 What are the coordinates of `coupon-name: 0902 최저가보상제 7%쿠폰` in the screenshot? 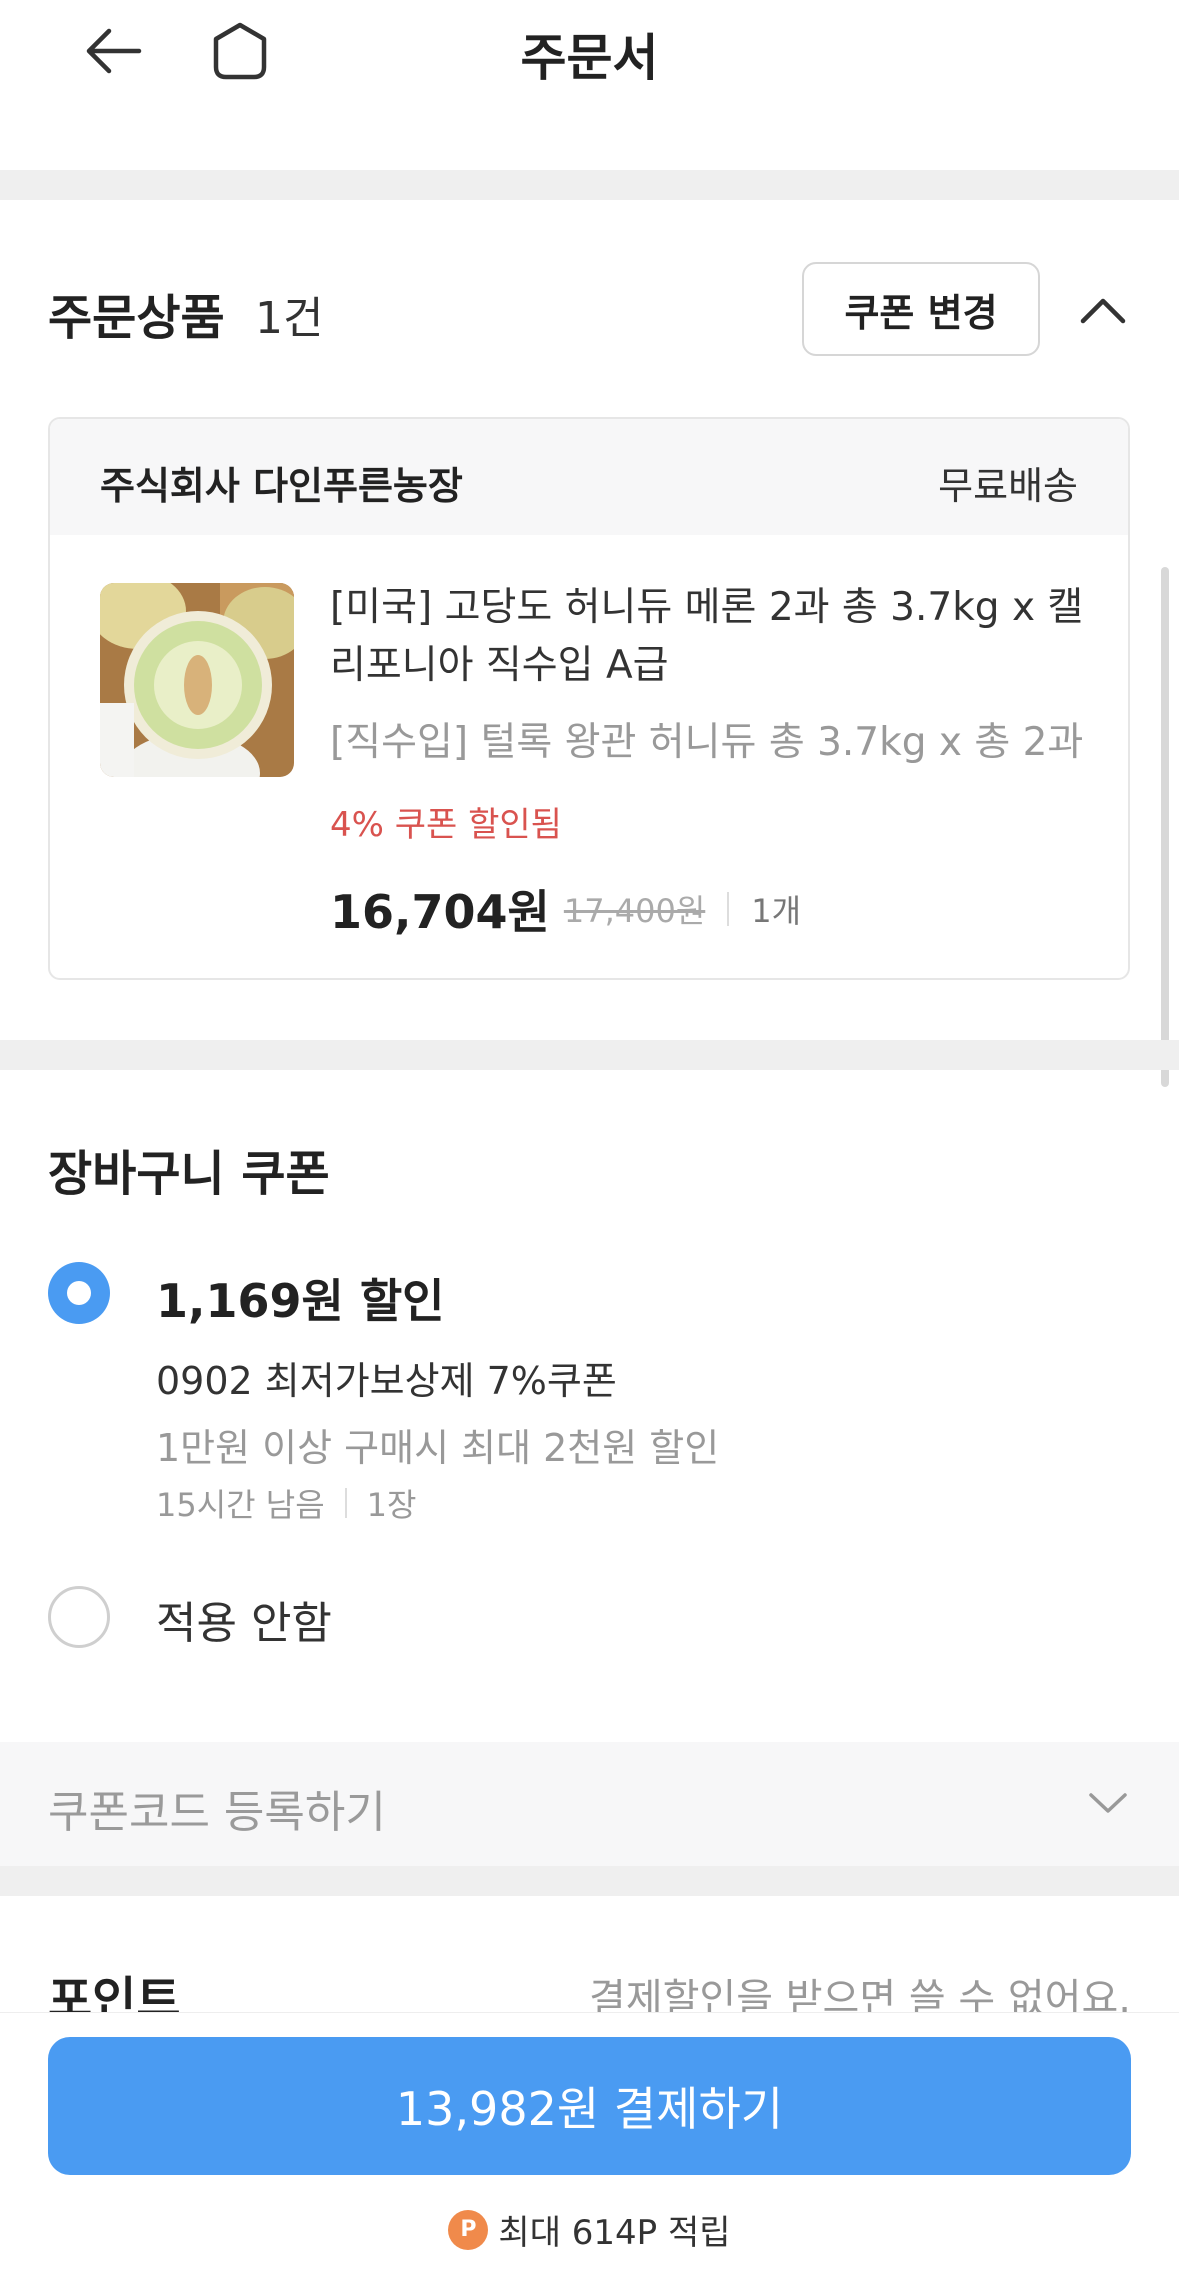 It's located at (386, 1381).